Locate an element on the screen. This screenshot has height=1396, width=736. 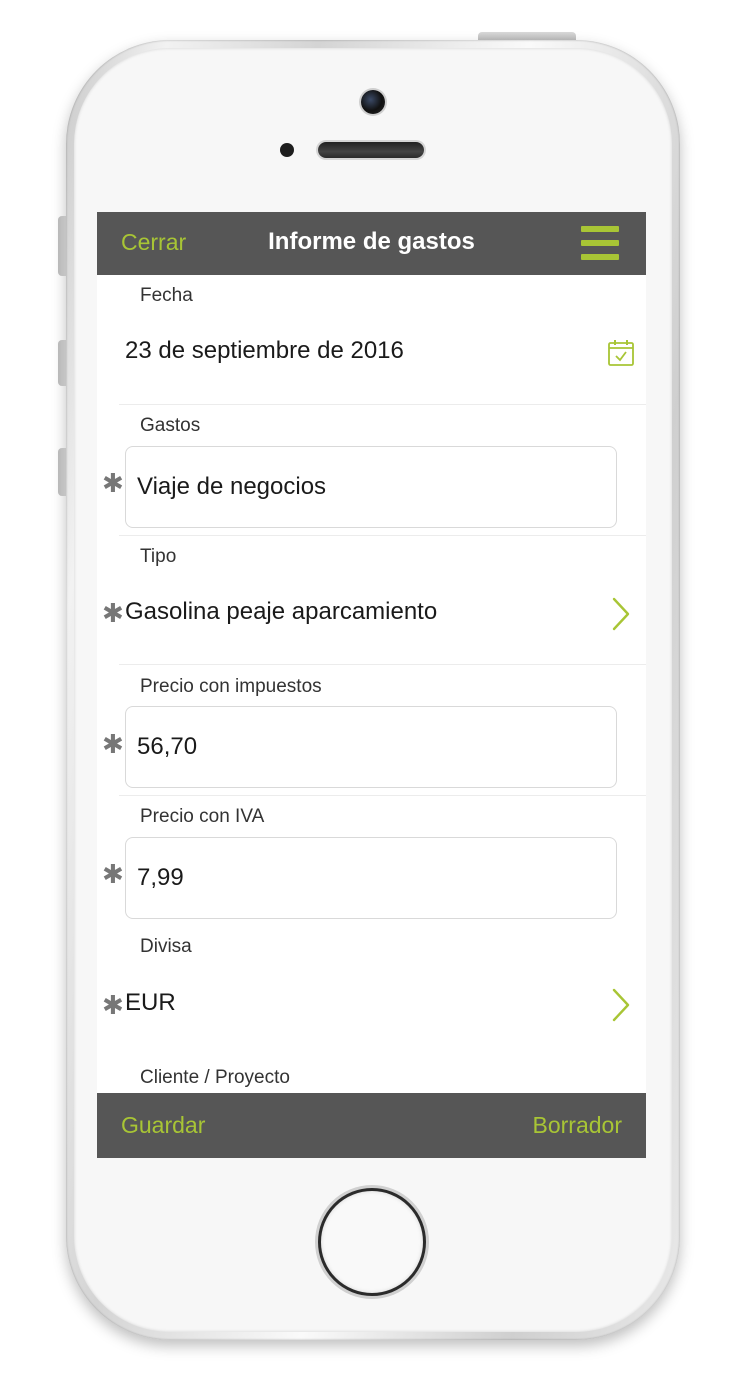
calendar-icon is located at coordinates (621, 353).